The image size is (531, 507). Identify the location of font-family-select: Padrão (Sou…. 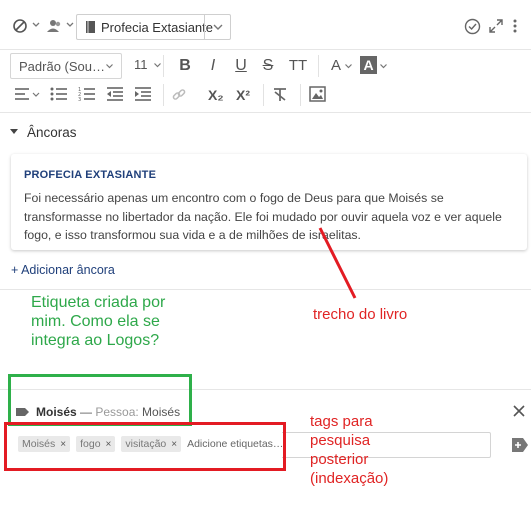
(66, 66).